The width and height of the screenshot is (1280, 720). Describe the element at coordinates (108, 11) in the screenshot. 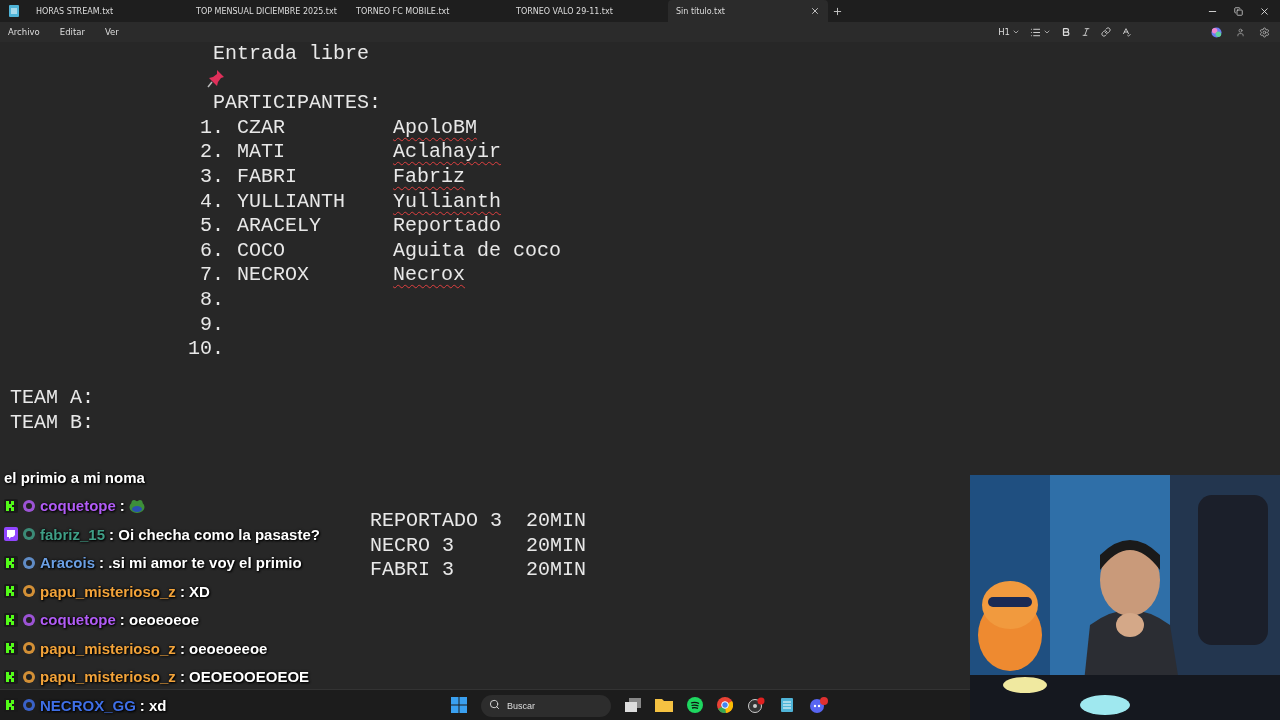

I see `tab: HORAS STREAM.txt` at that location.